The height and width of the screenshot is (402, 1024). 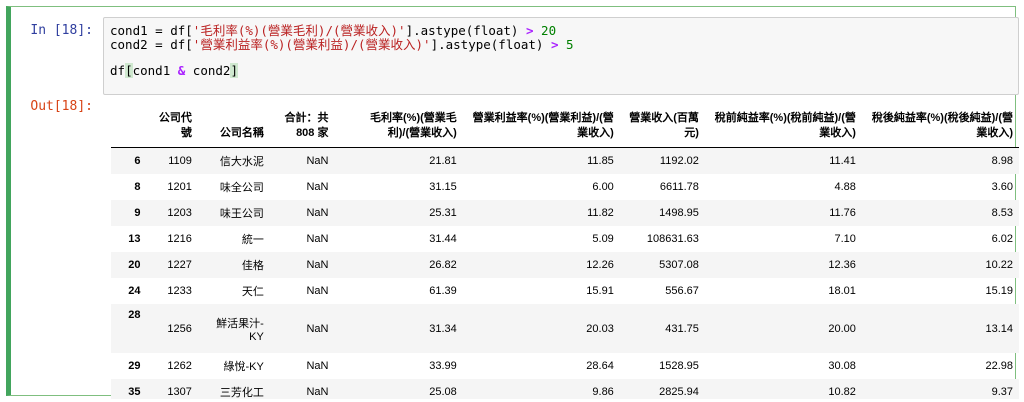 I want to click on column-header-revenue: 營業收入(百萬元), so click(x=662, y=123).